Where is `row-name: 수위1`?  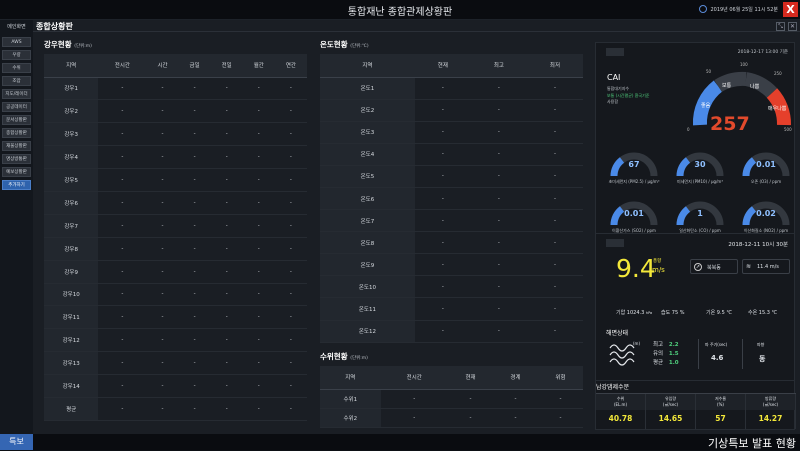
row-name: 수위1 is located at coordinates (350, 399).